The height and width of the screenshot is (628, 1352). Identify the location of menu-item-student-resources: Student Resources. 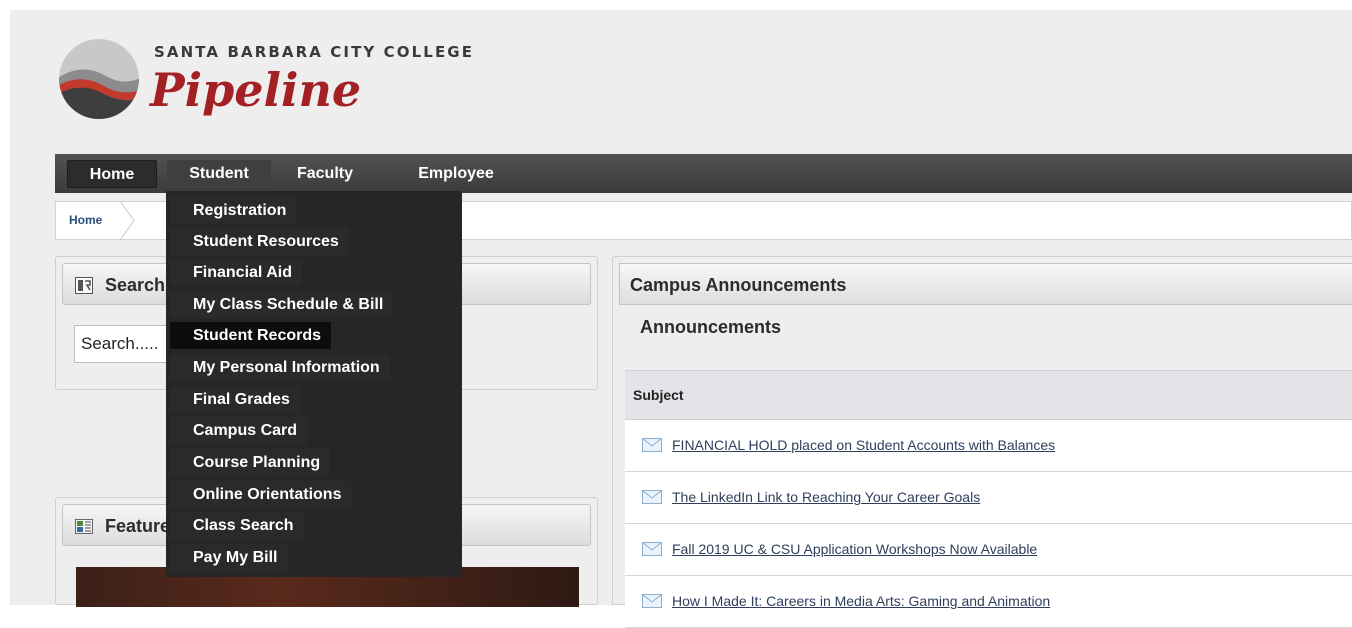
(259, 241).